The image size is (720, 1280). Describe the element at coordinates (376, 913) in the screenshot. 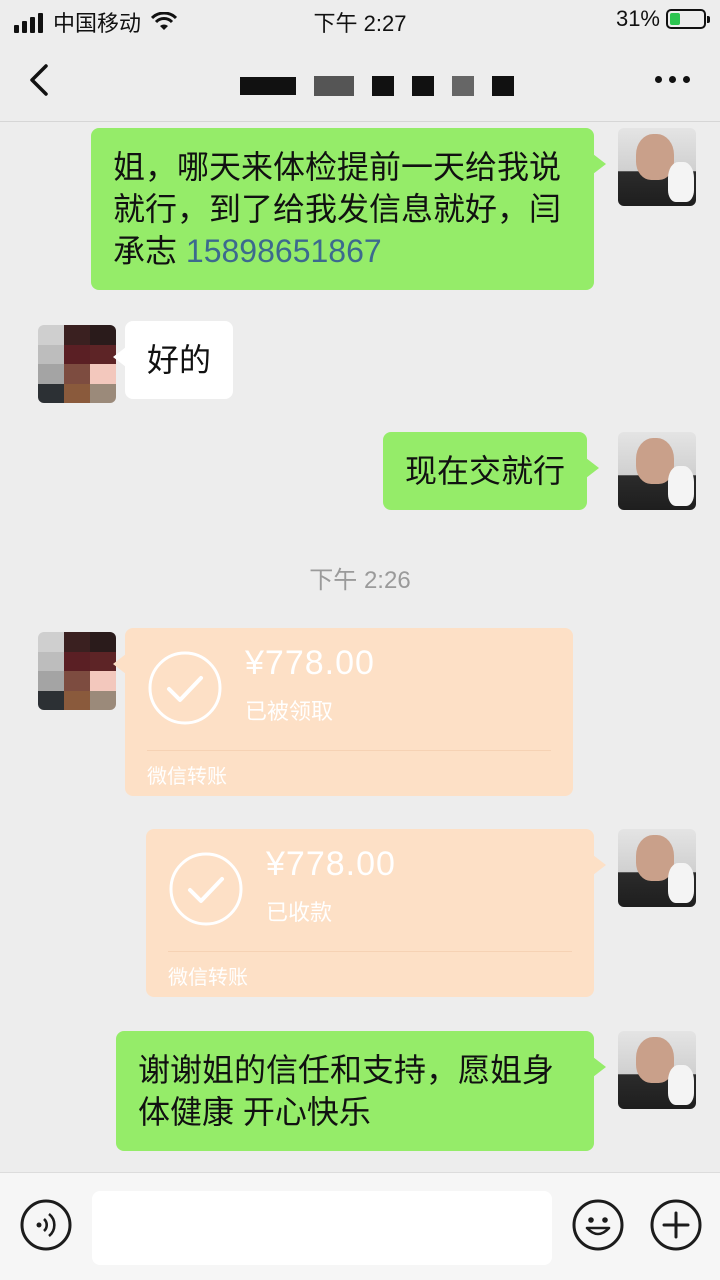

I see `transfer-card-outgoing: ¥778.00 已收款 微信转账` at that location.